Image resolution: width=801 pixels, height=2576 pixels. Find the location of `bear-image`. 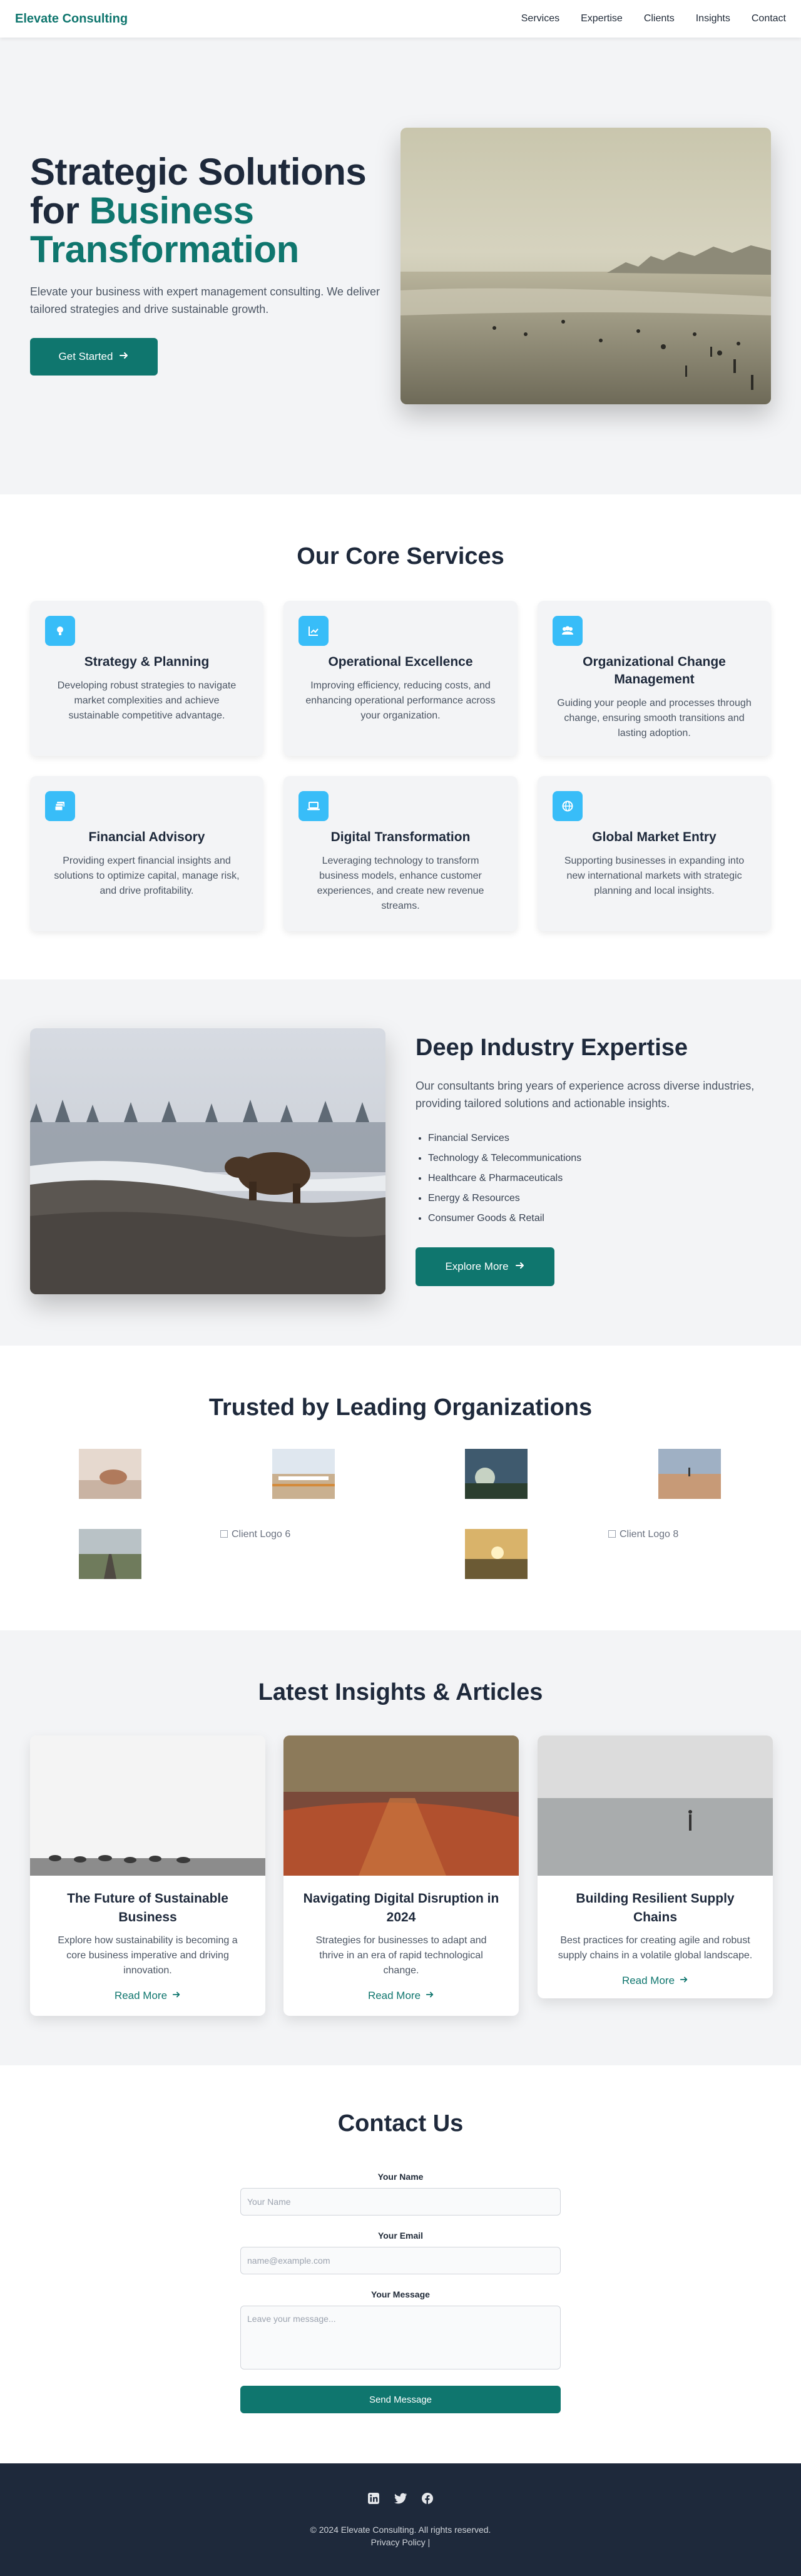

bear-image is located at coordinates (207, 1161).